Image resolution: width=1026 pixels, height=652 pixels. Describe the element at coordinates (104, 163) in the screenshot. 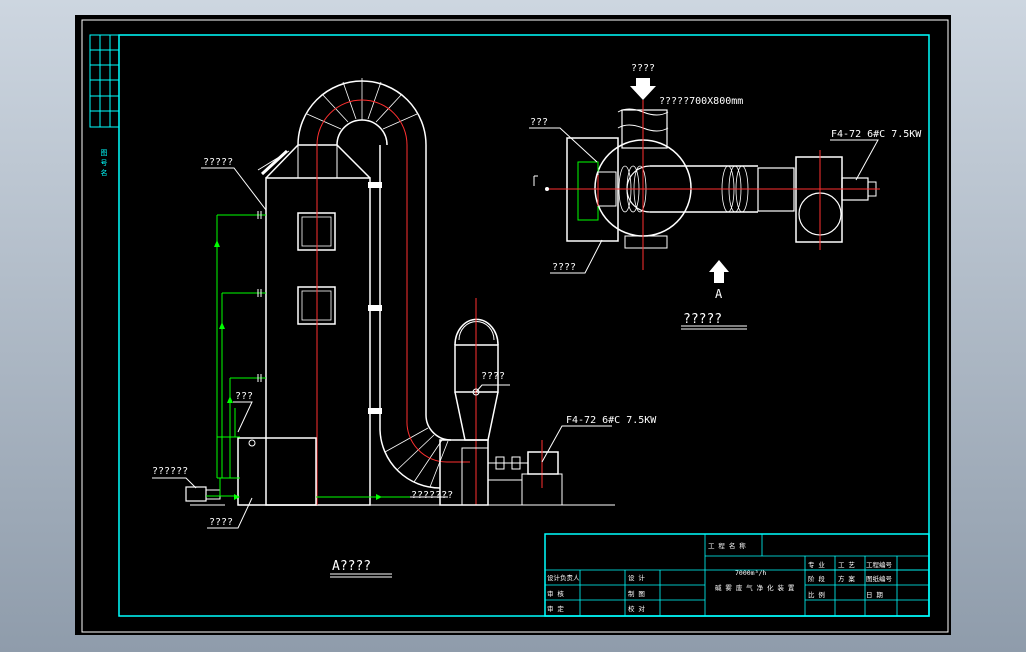

I see `side-label-2: 号` at that location.